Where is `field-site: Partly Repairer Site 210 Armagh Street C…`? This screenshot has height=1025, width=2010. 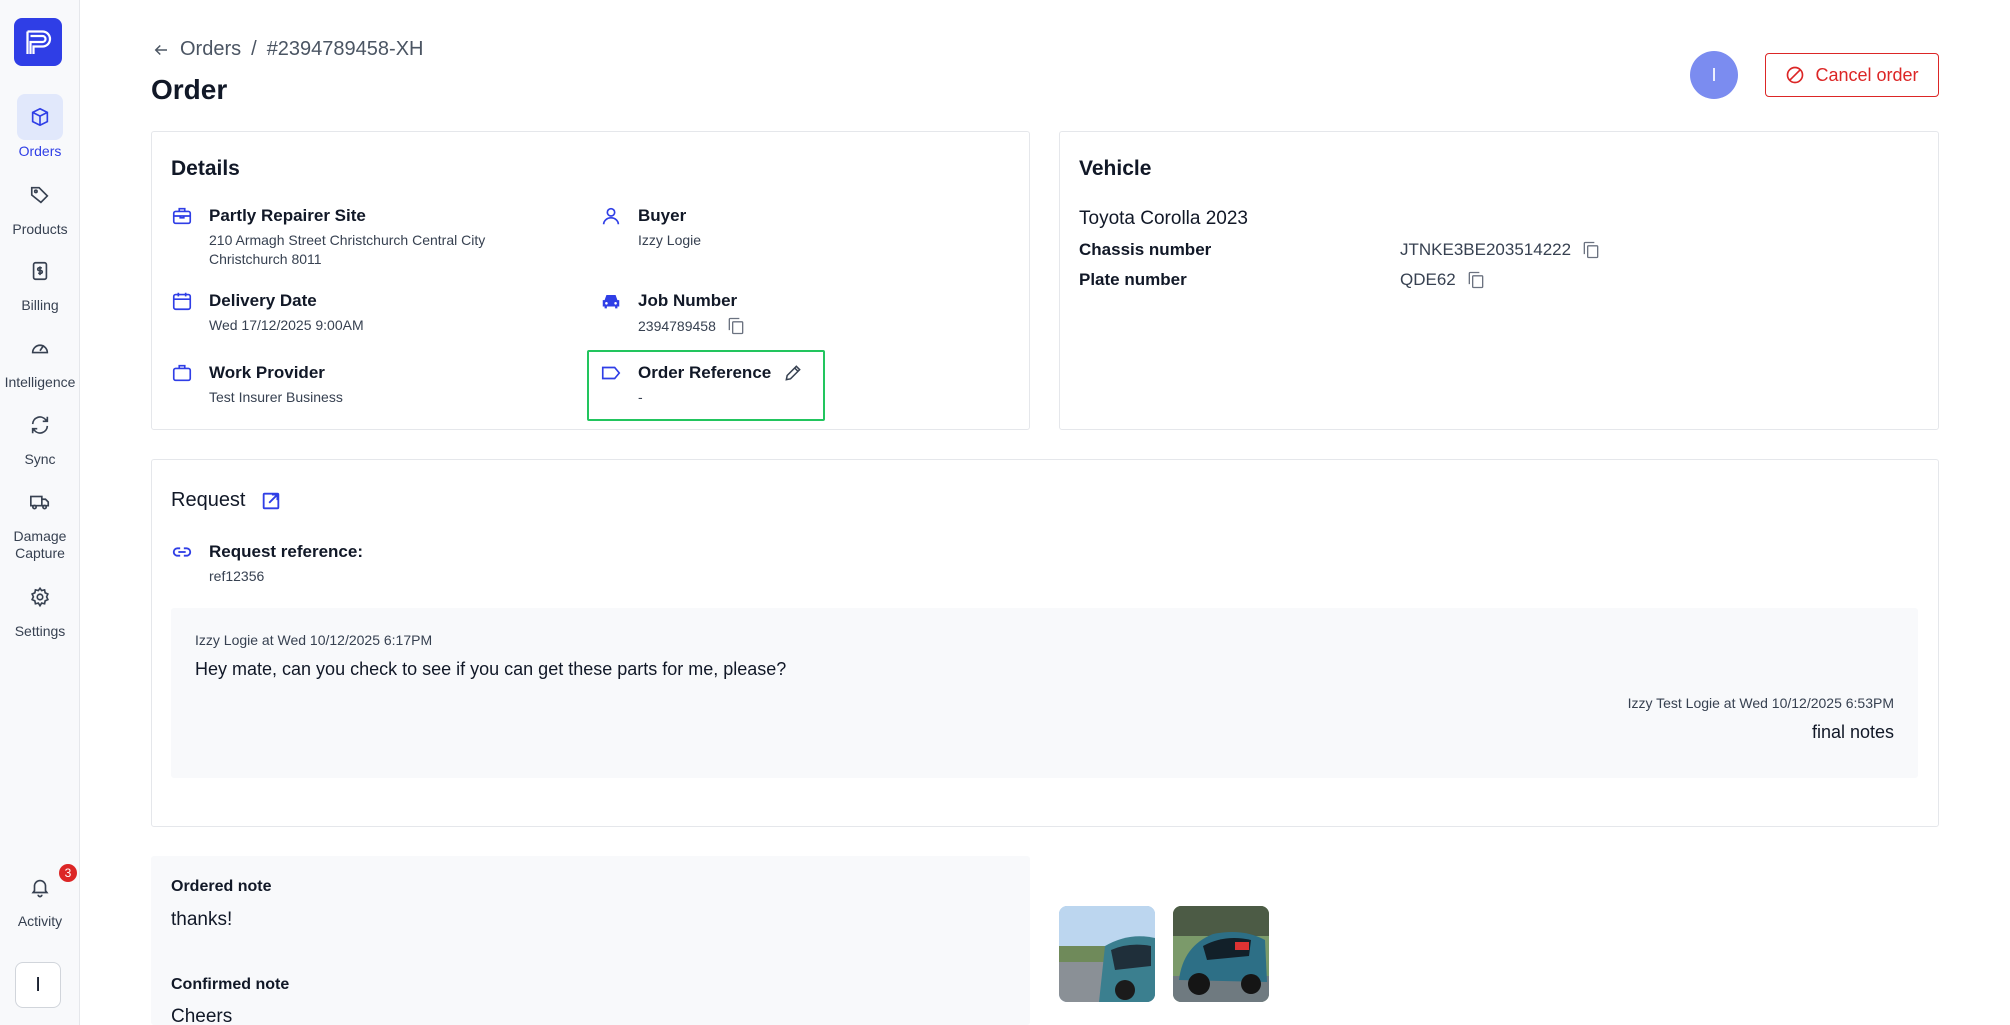
field-site: Partly Repairer Site 210 Armagh Street C… is located at coordinates (371, 237).